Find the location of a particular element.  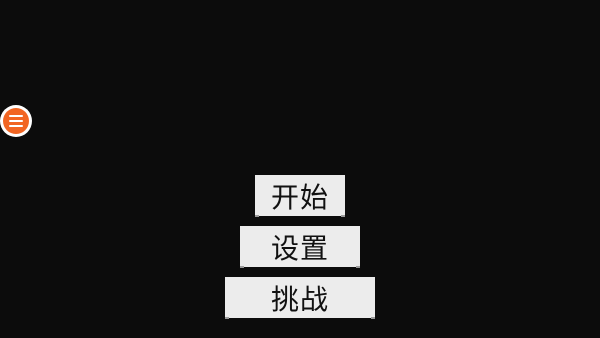

start-button: 开始 is located at coordinates (300, 196).